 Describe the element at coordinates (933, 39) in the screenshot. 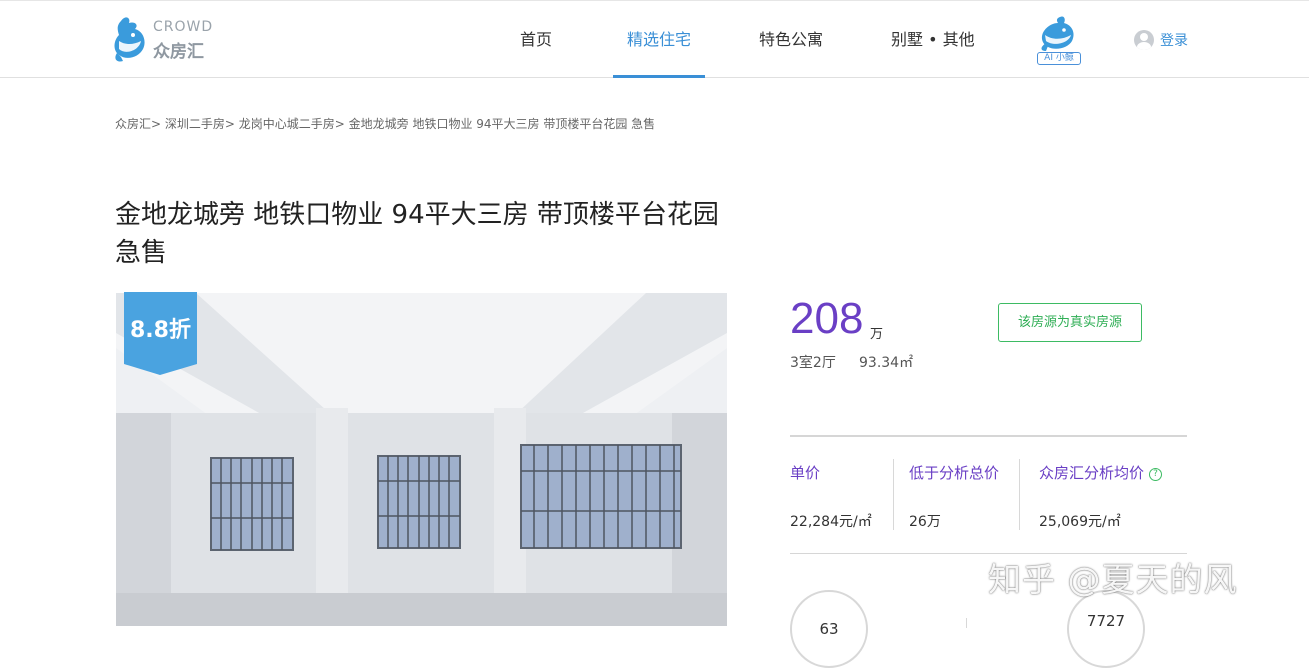

I see `nav-villa-other: 别墅 • 其他` at that location.